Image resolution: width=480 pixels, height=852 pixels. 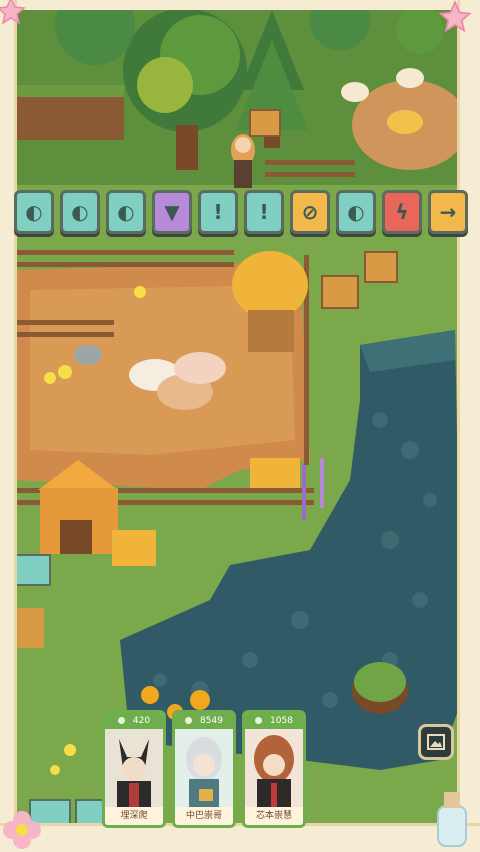 I want to click on no-icon: ⊘, so click(x=310, y=212).